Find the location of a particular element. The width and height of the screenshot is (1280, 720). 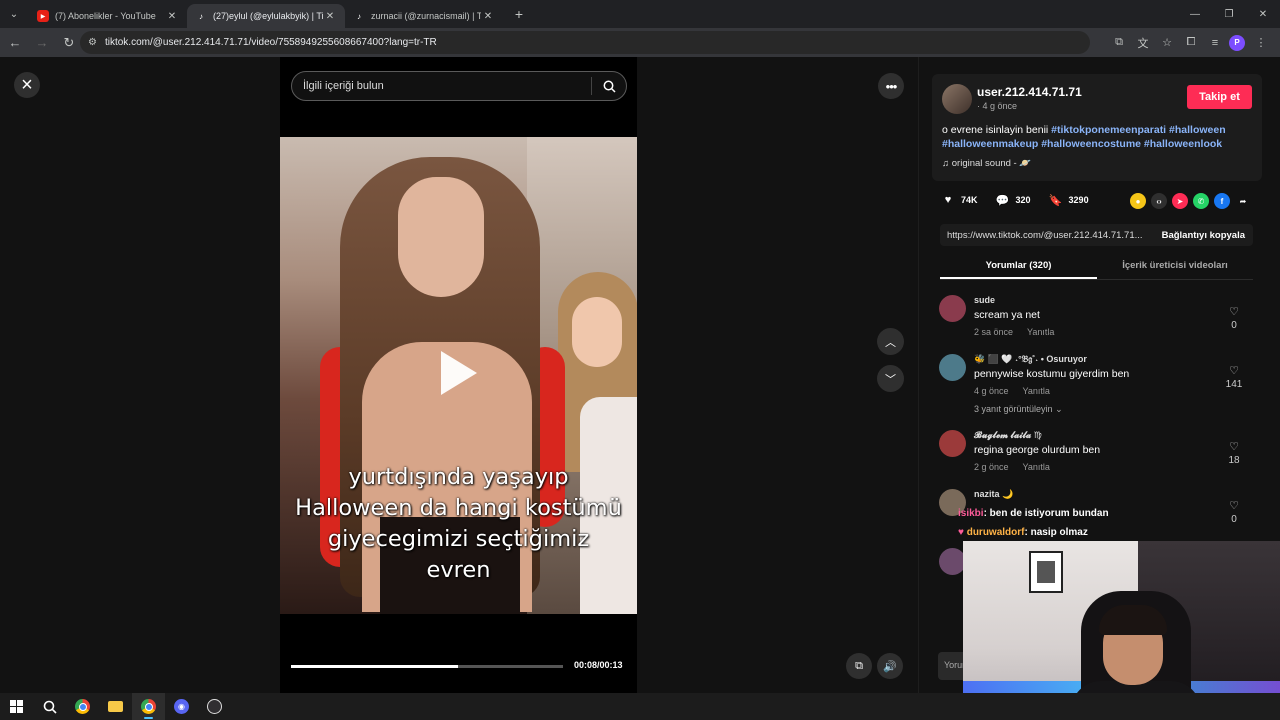

reload-icon: ↻ is located at coordinates (69, 43).